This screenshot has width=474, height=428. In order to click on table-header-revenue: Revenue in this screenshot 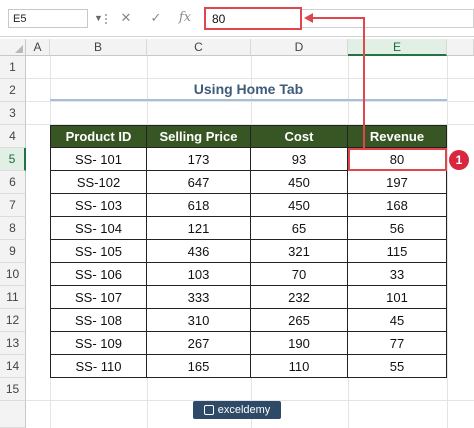, I will do `click(397, 136)`.